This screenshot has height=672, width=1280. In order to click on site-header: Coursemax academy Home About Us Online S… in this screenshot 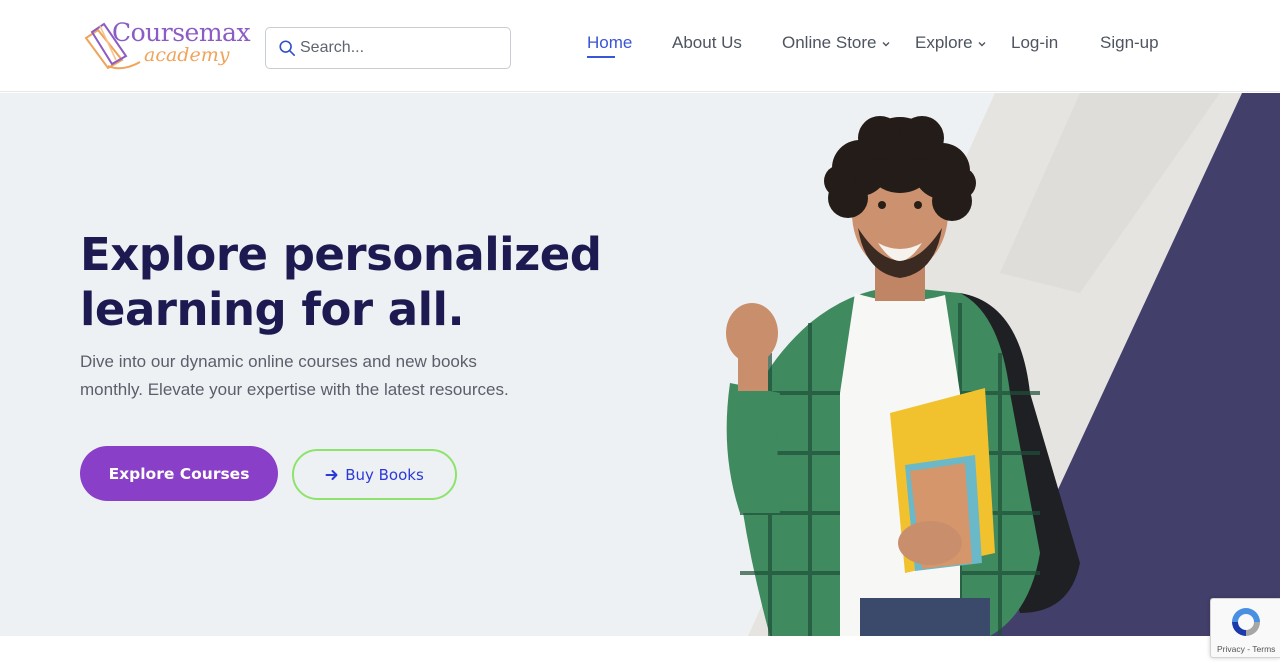, I will do `click(640, 46)`.